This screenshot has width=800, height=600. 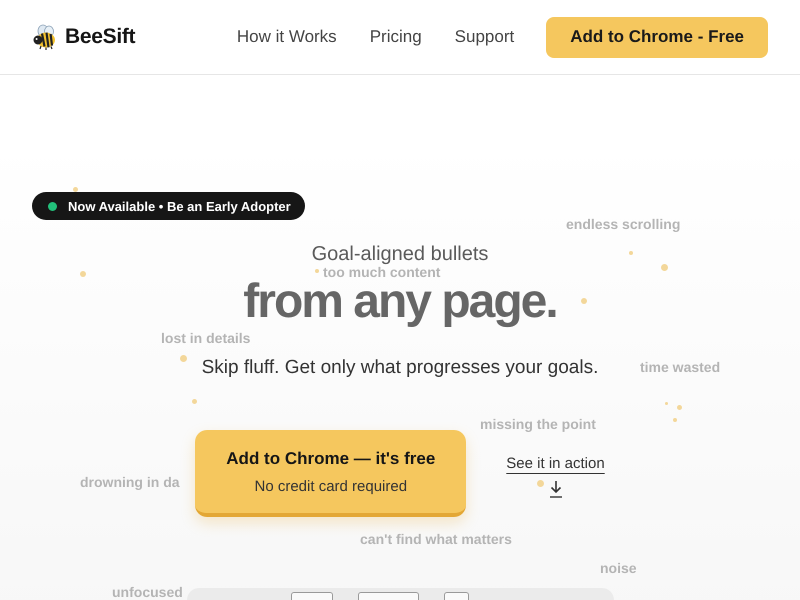 What do you see at coordinates (205, 338) in the screenshot?
I see `background-word: lost in details` at bounding box center [205, 338].